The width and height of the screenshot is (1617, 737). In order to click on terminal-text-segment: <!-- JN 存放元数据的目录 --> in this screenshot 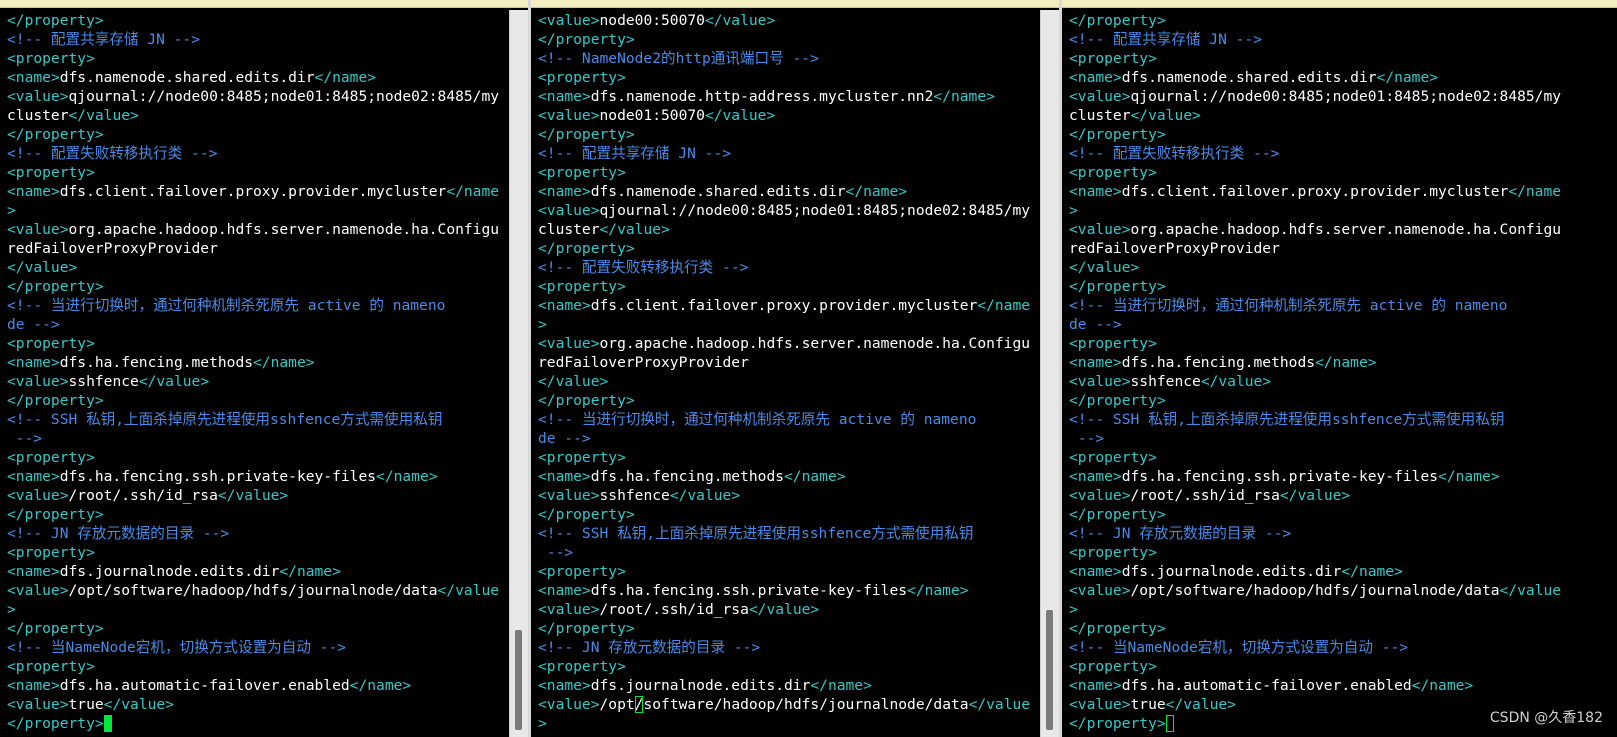, I will do `click(118, 533)`.